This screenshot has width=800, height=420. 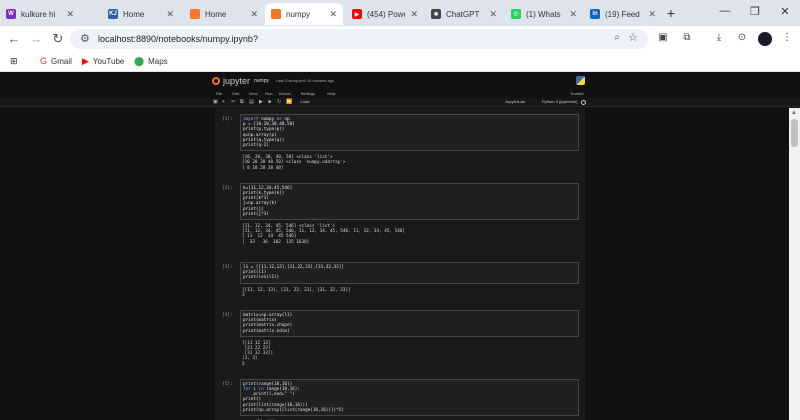 What do you see at coordinates (787, 37) in the screenshot?
I see `menu-kebab-icon: ⋮` at bounding box center [787, 37].